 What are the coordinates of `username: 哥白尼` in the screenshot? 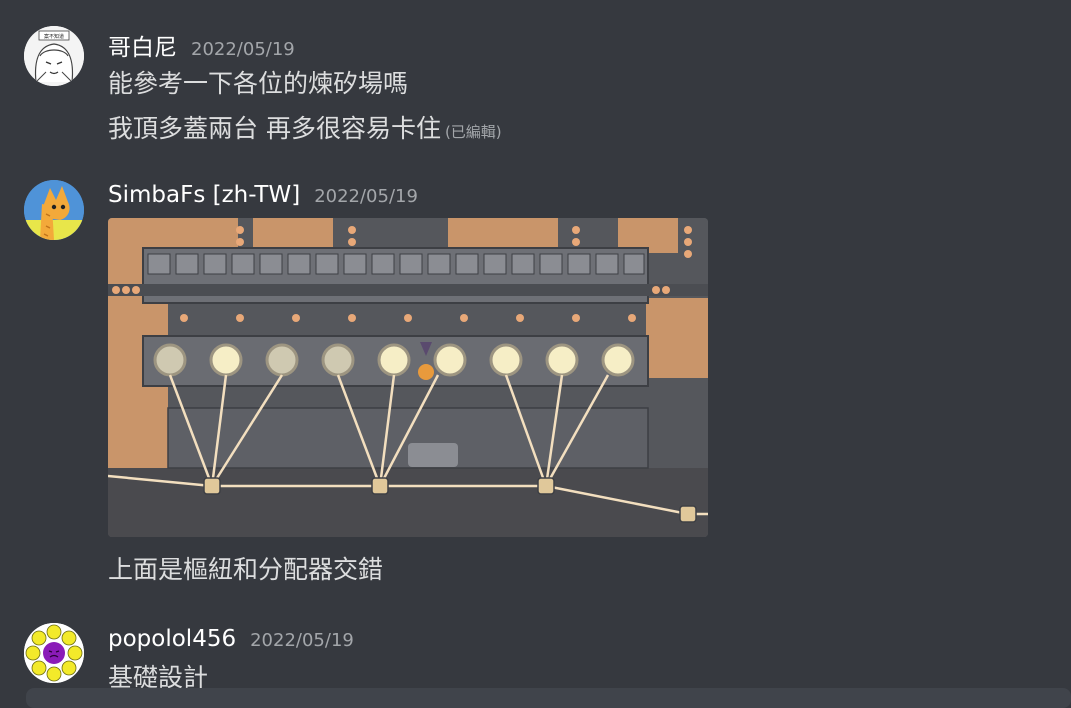 It's located at (142, 45).